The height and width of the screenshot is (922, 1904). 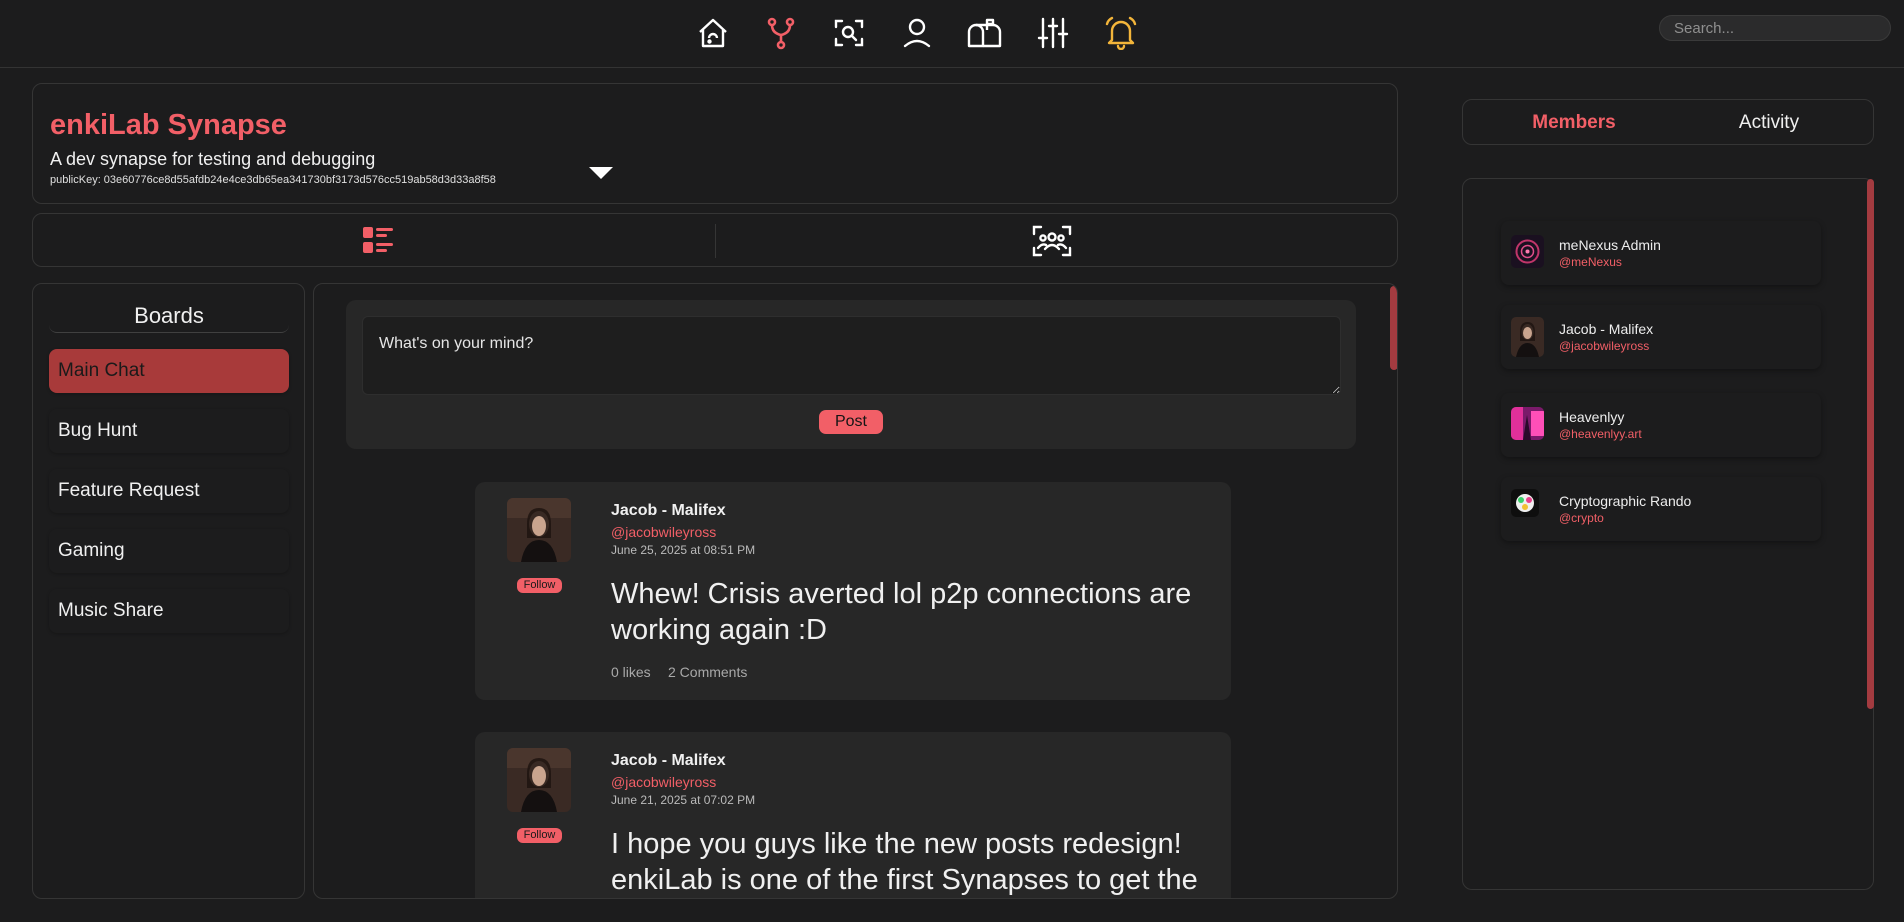 What do you see at coordinates (1625, 501) in the screenshot?
I see `member-name: Cryptographic Rando` at bounding box center [1625, 501].